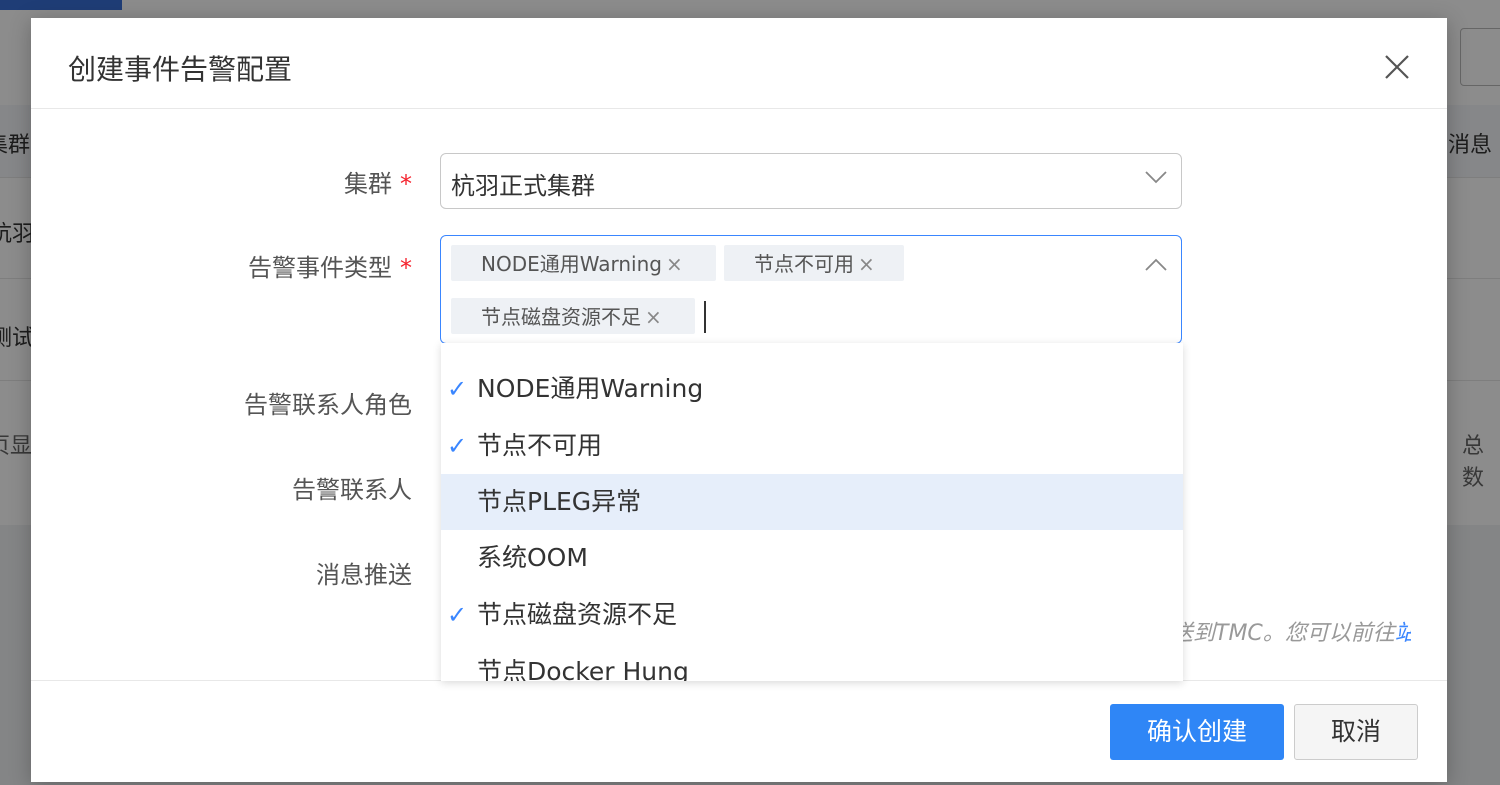 This screenshot has width=1500, height=785. Describe the element at coordinates (328, 405) in the screenshot. I see `contact-role-label: 告警联系人角色` at that location.